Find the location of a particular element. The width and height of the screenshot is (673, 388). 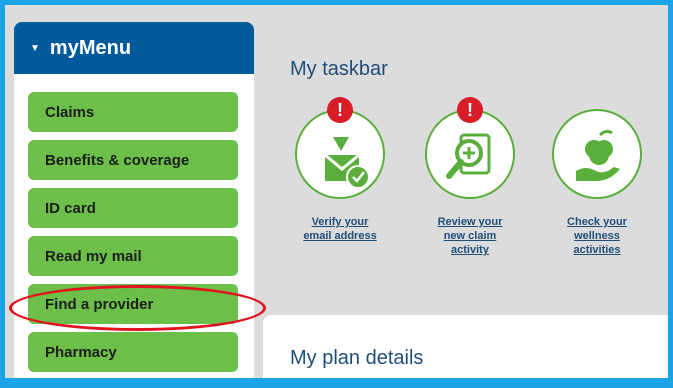

menu-item-pharmacy: Pharmacy is located at coordinates (133, 352).